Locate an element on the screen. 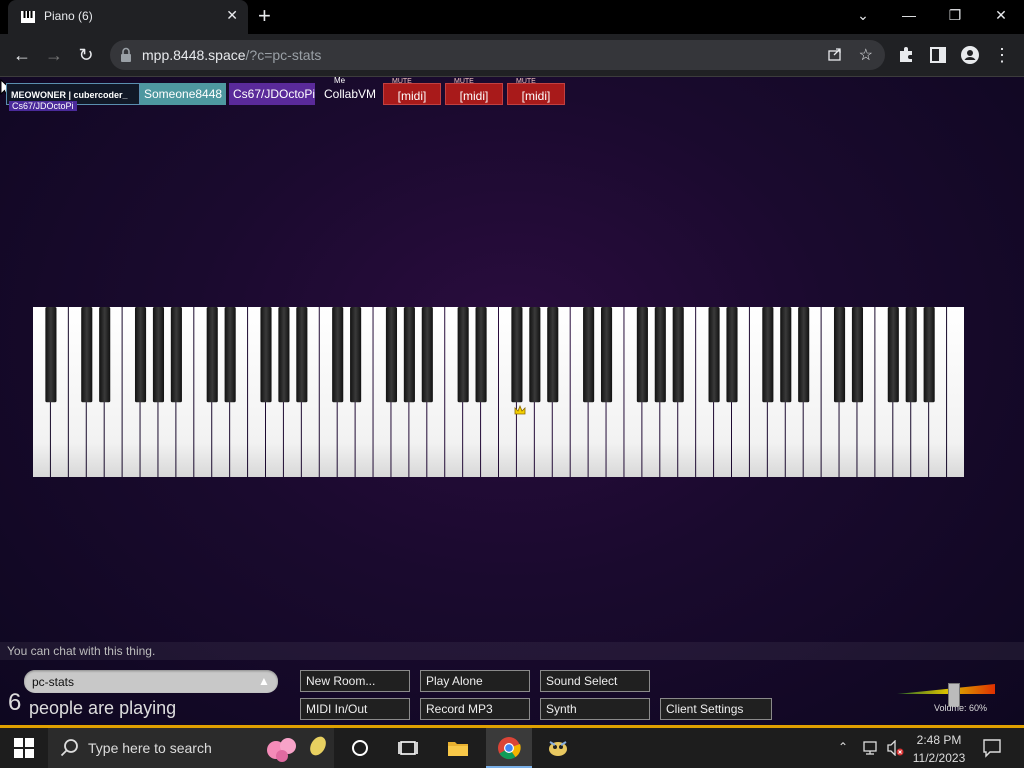 The image size is (1024, 768). url-path: /?c=pc-stats is located at coordinates (283, 55).